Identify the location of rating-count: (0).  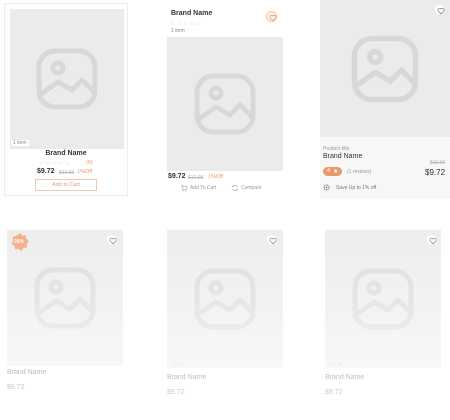
(89, 163).